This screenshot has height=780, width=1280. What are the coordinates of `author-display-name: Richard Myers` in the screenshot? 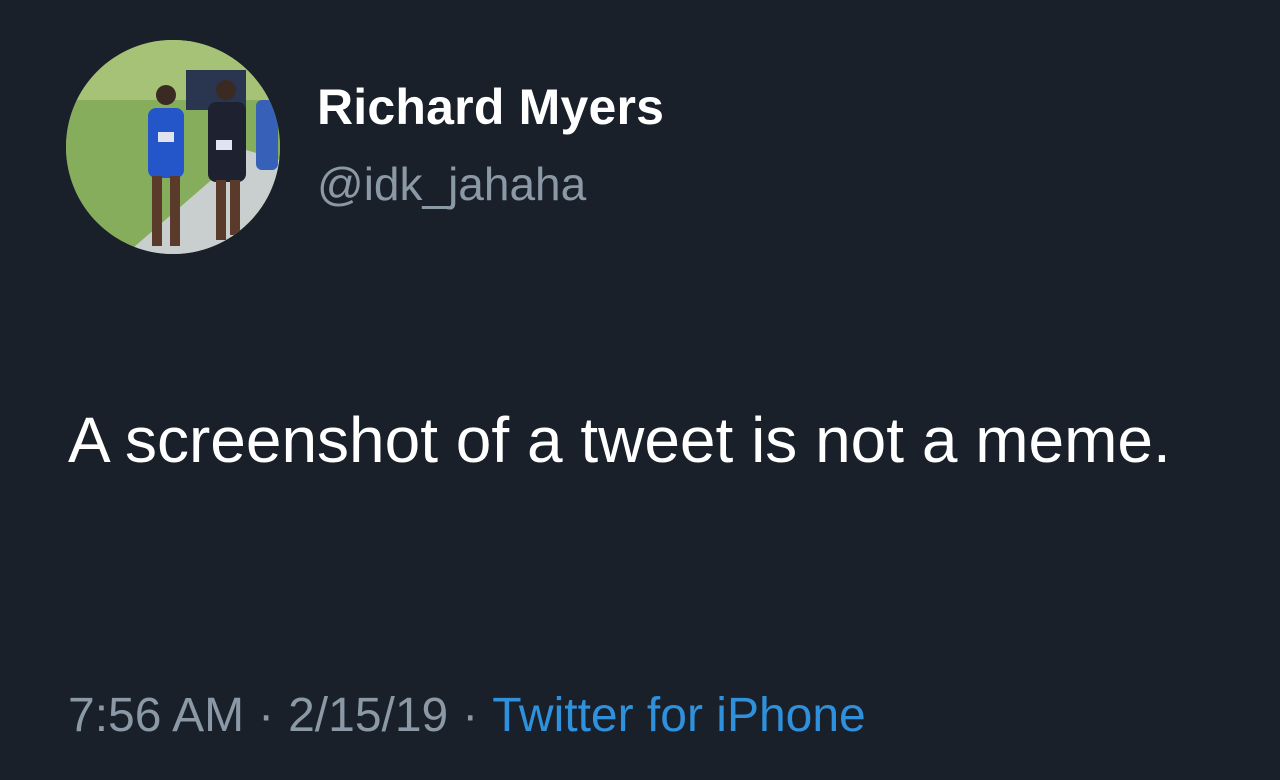 It's located at (490, 107).